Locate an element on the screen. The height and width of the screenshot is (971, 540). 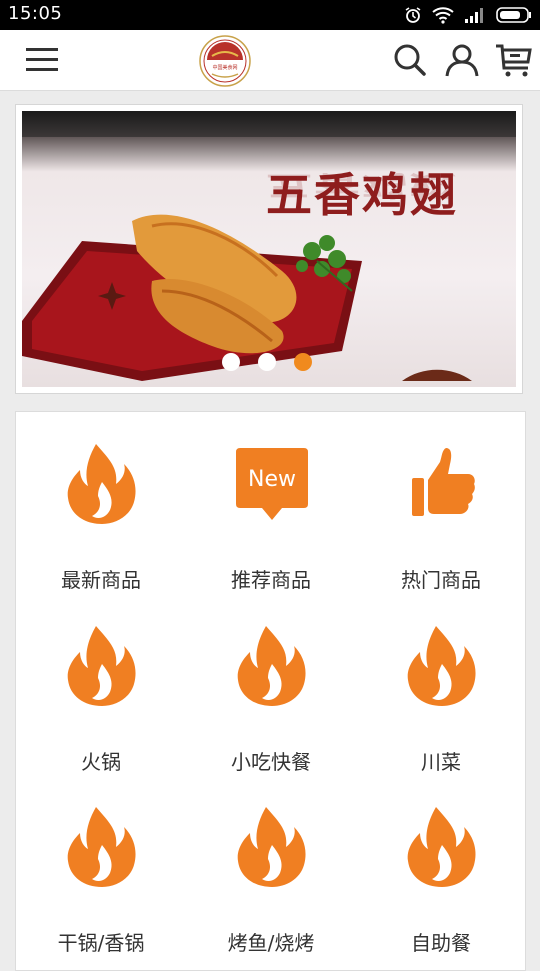
logo-text: 中国美食网 is located at coordinates (224, 67).